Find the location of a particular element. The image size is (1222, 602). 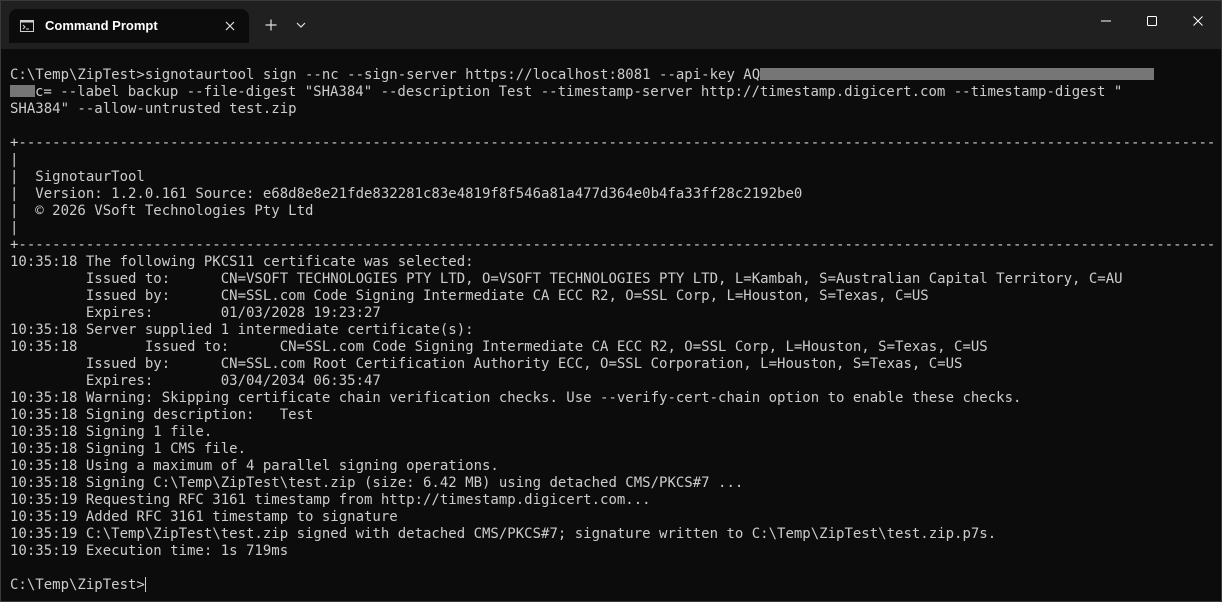

output-line: 10:35:18 Signing 1 file. is located at coordinates (111, 432).